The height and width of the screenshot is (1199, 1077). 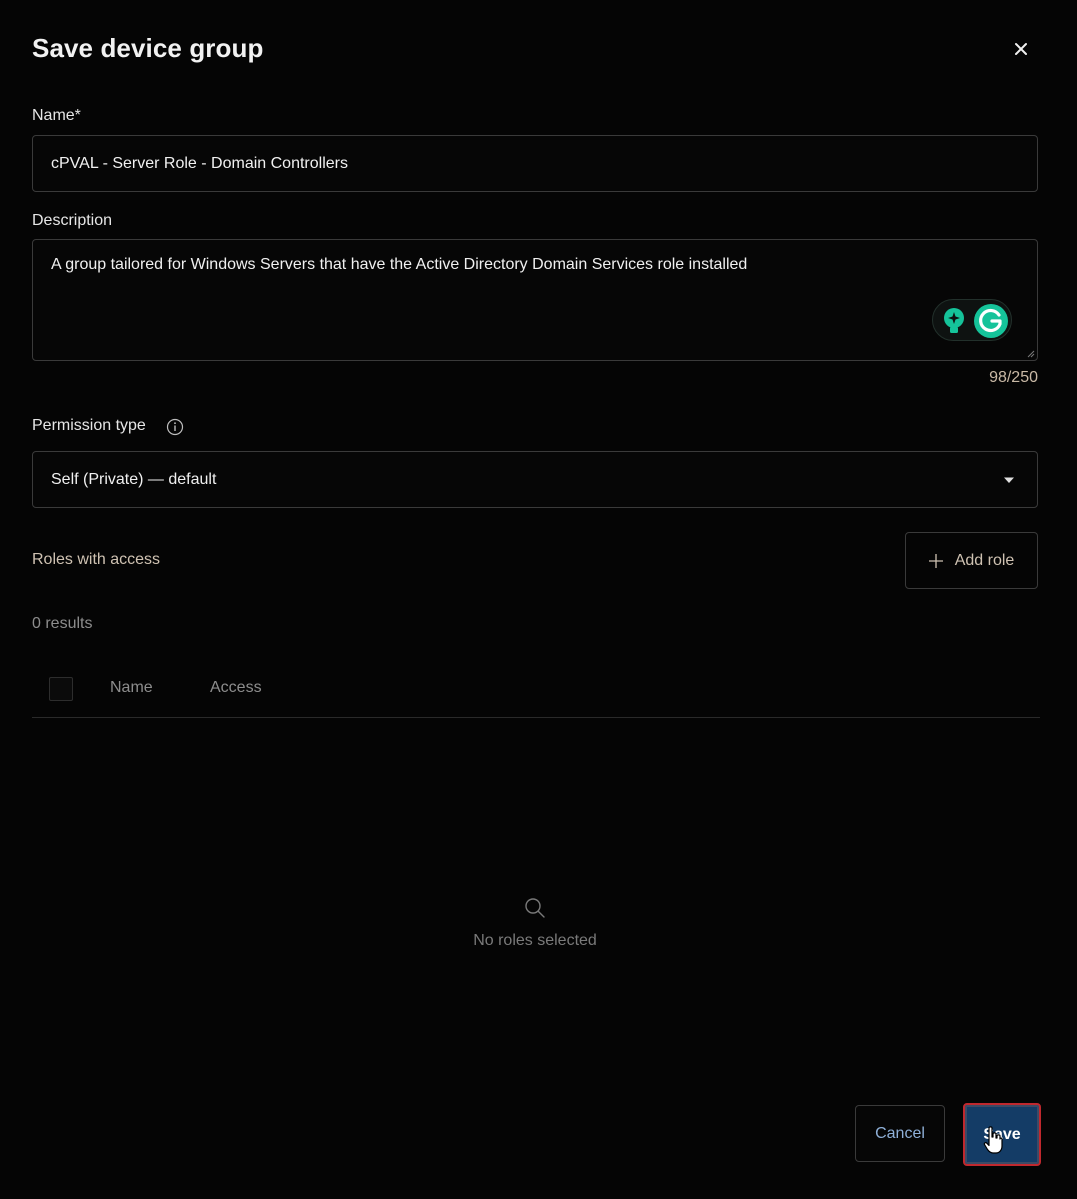 I want to click on save-button-label: Save, so click(x=1002, y=1134).